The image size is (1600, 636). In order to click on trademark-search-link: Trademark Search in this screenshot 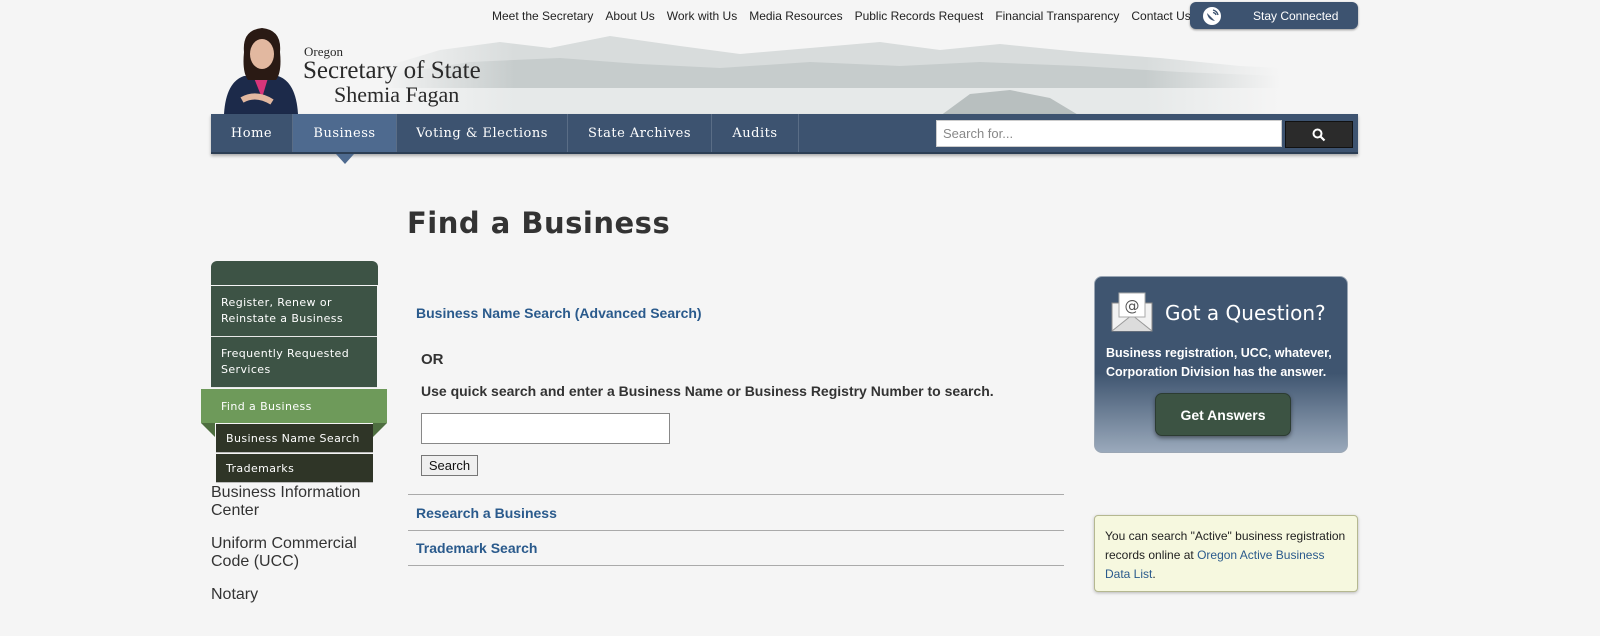, I will do `click(476, 548)`.